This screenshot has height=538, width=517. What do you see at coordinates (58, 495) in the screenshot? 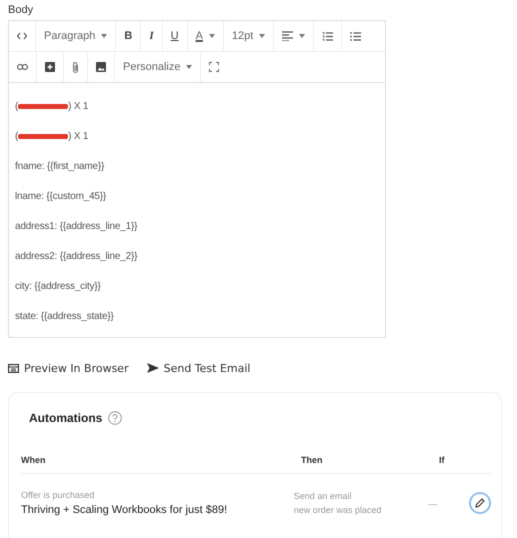
I see `trigger-label: Offer is purchased` at bounding box center [58, 495].